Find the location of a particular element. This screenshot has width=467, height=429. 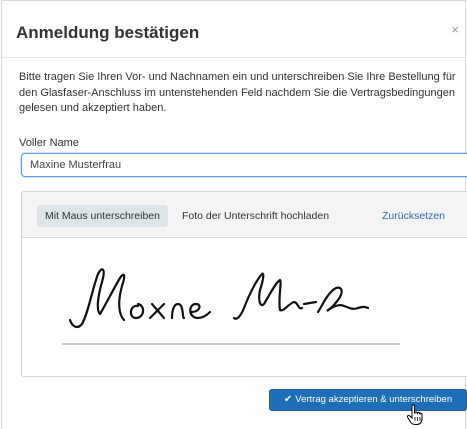

accept-and-sign-button: ✔ Vertrag akzeptieren & unterschreiben is located at coordinates (368, 400).